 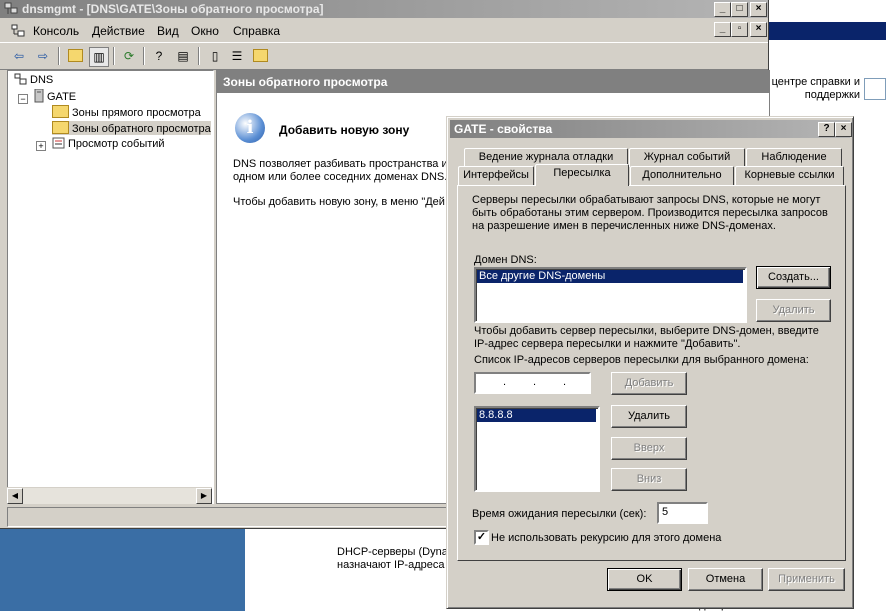 What do you see at coordinates (493, 82) in the screenshot?
I see `details-header: Зоны обратного просмотра` at bounding box center [493, 82].